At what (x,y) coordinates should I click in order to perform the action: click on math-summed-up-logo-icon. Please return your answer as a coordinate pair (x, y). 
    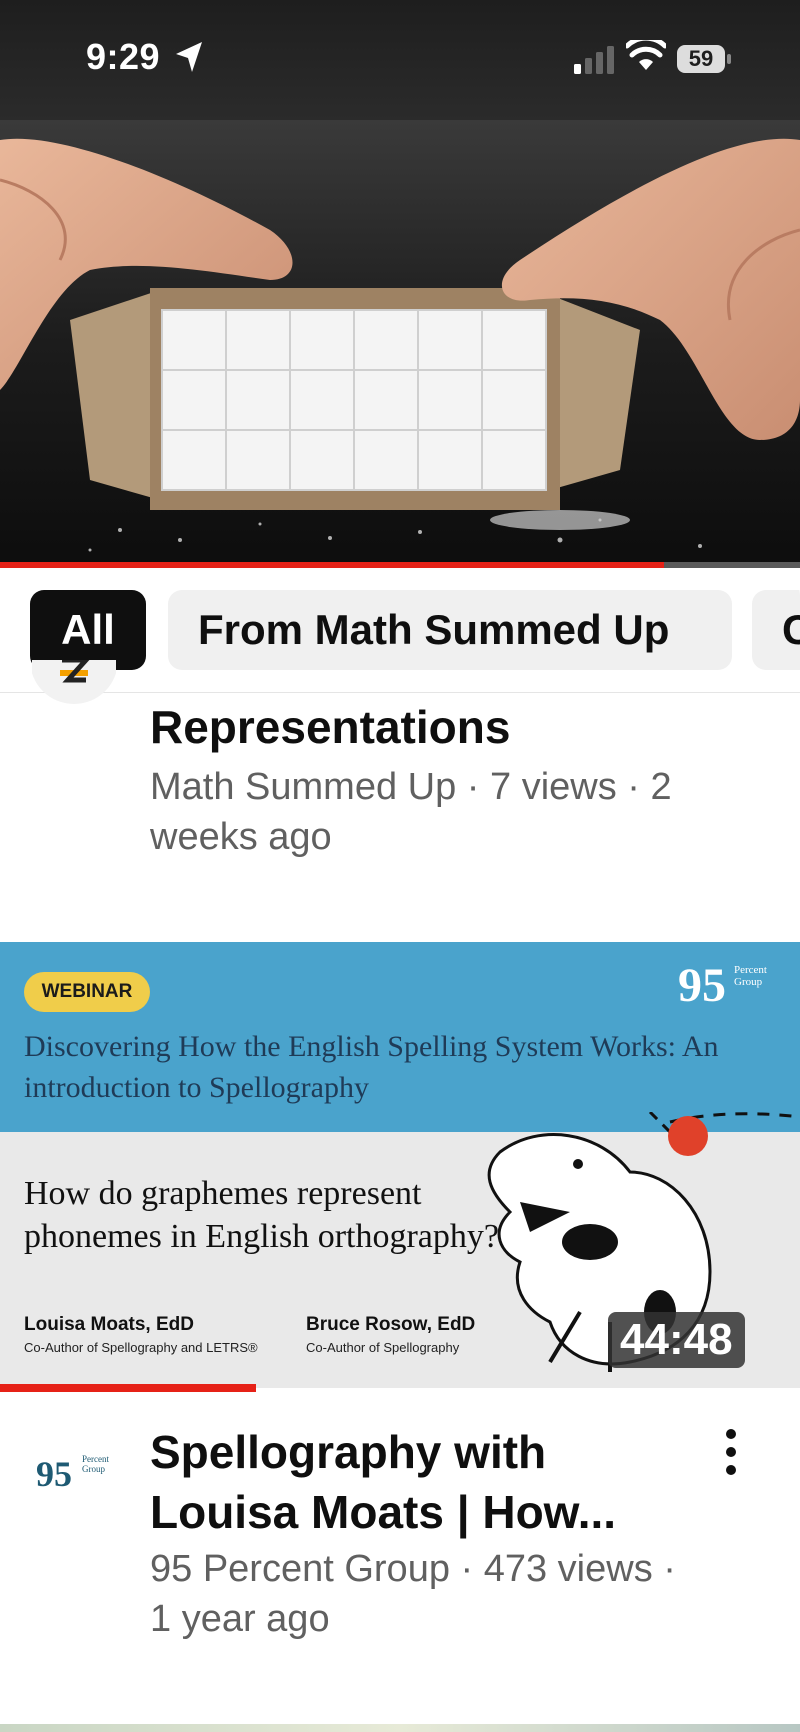
    Looking at the image, I should click on (74, 682).